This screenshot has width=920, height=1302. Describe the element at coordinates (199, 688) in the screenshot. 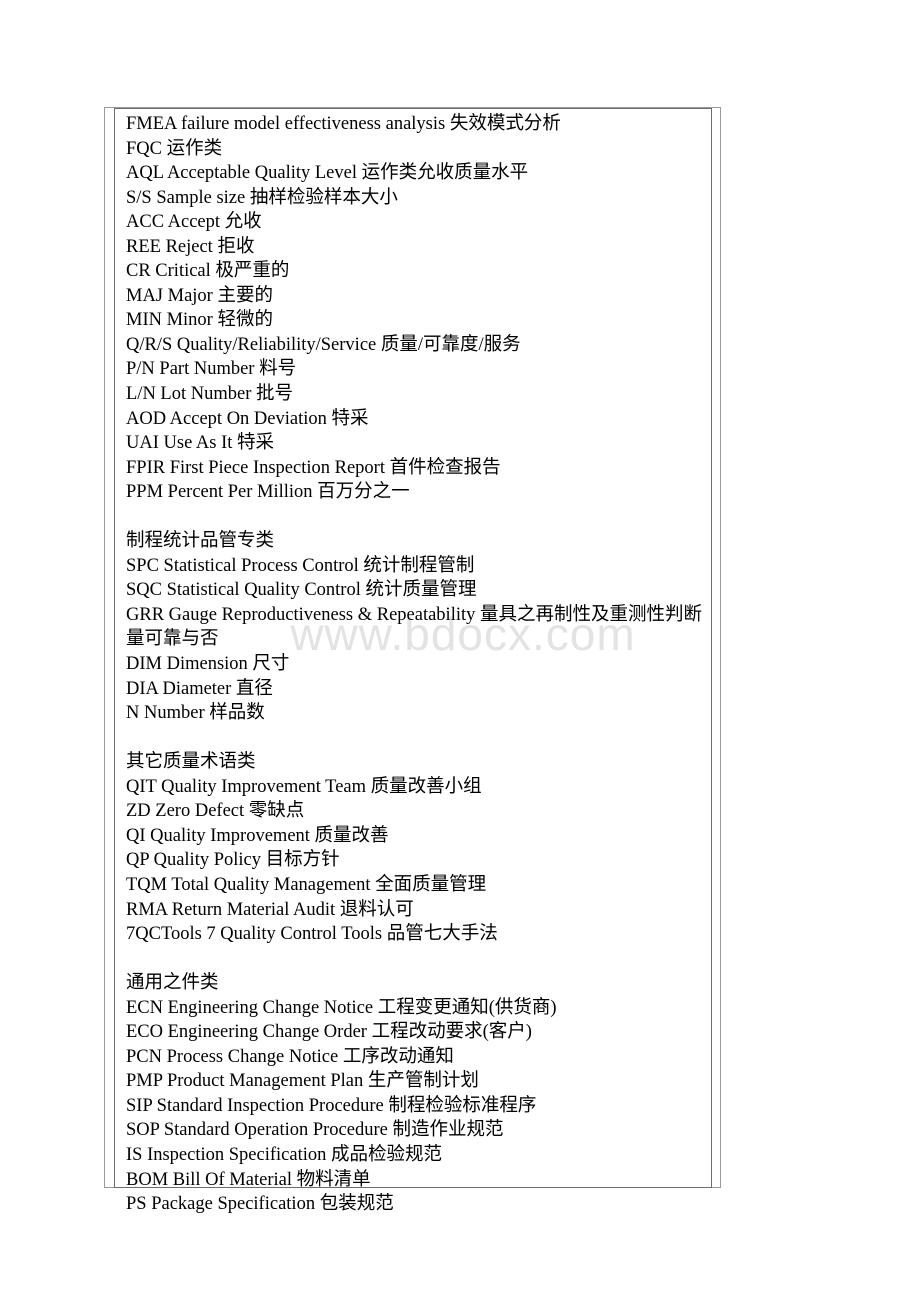

I see `glossary-line: DIA Diameter 直径` at that location.